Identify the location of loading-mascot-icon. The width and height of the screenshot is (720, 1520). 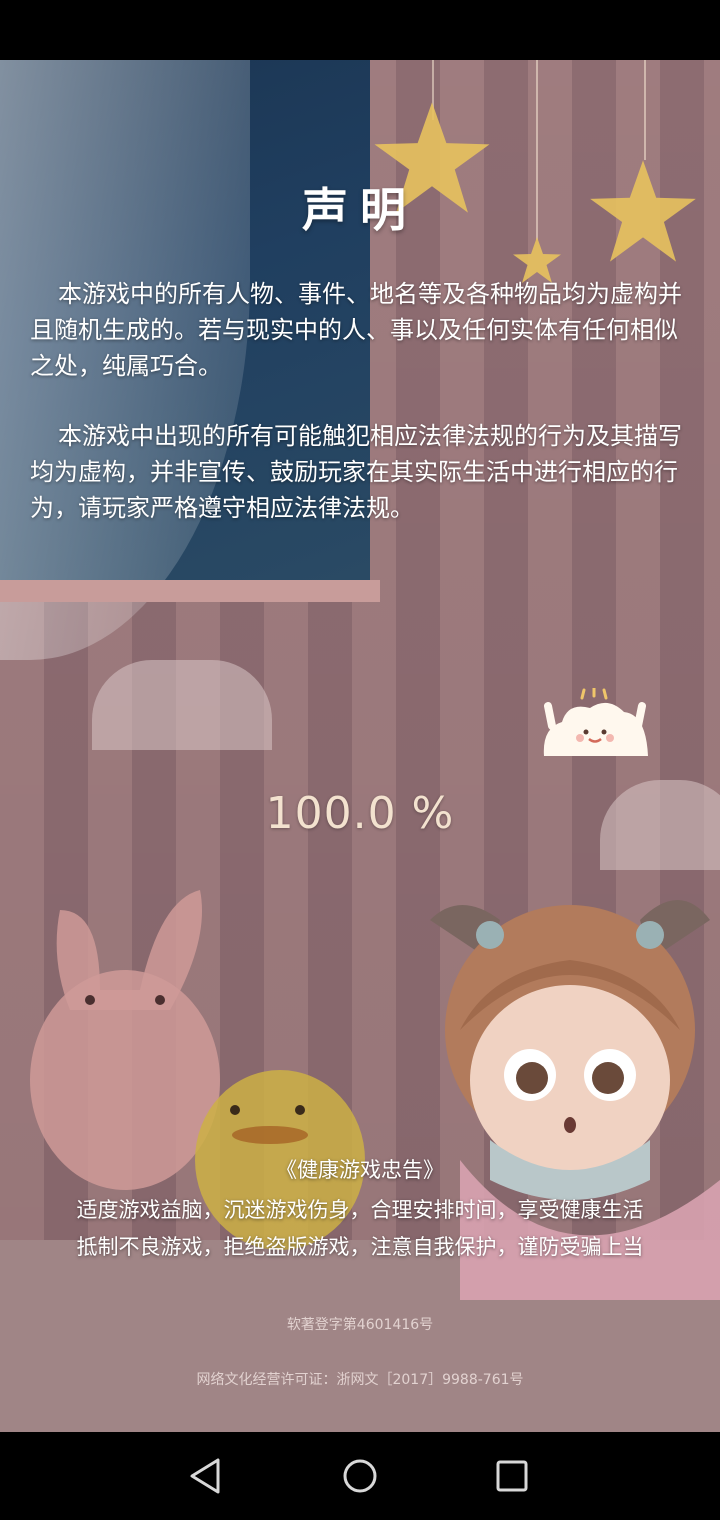
(595, 722).